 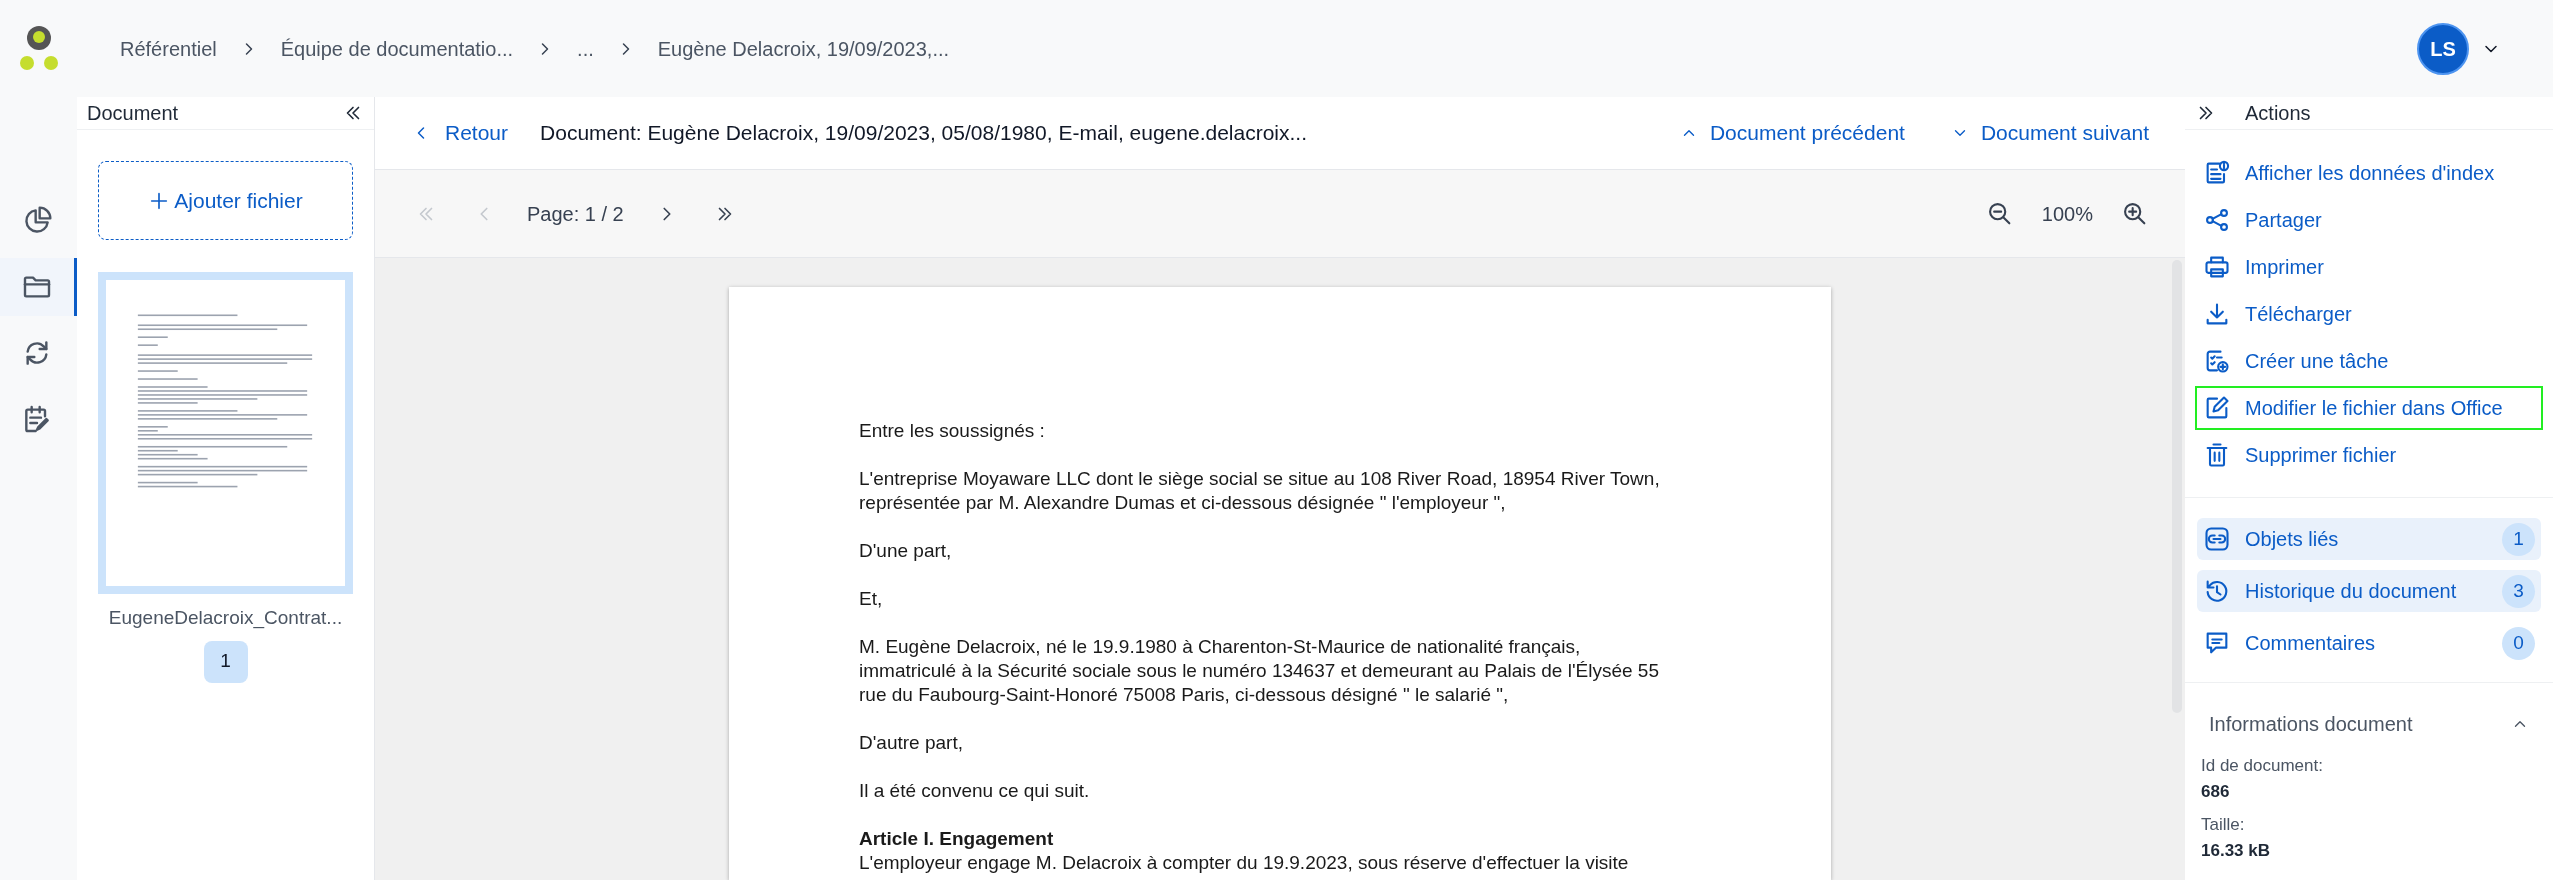 I want to click on related-item-label: Commentaires, so click(x=2311, y=643).